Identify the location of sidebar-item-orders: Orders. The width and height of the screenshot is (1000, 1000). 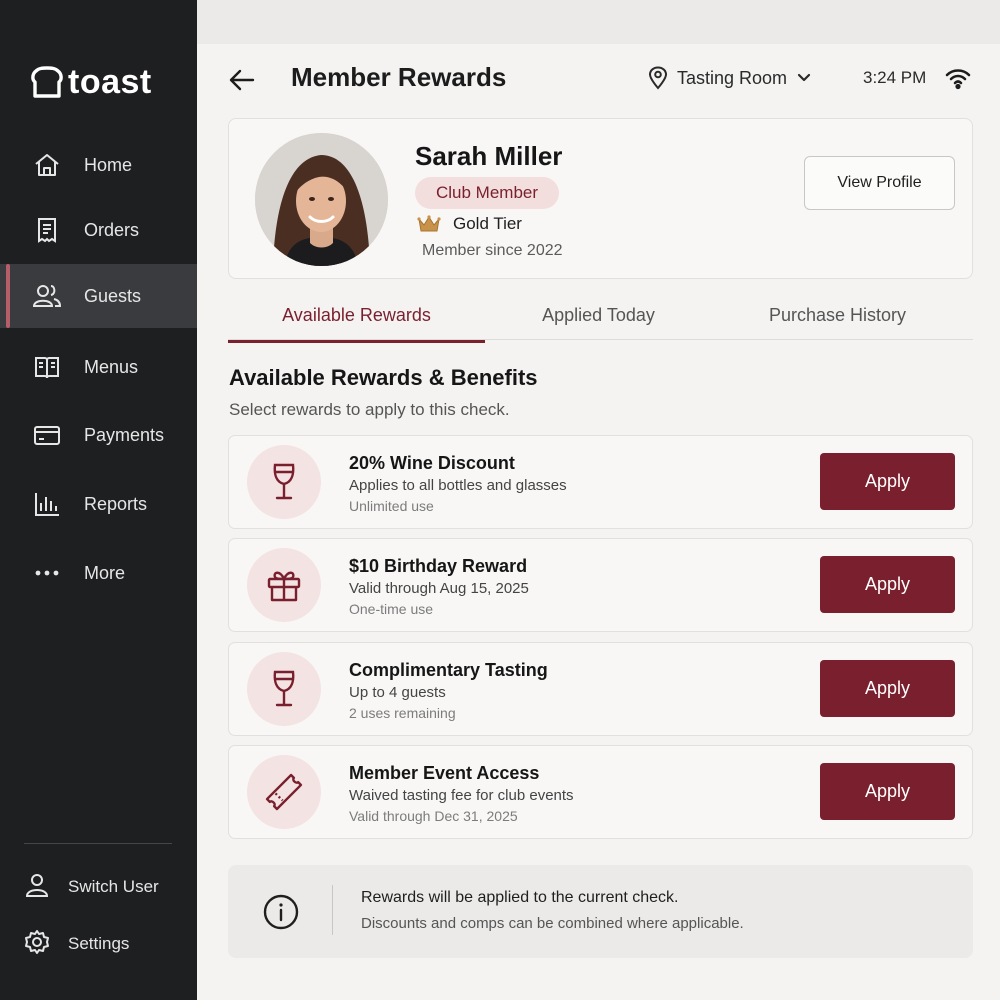
(98, 230).